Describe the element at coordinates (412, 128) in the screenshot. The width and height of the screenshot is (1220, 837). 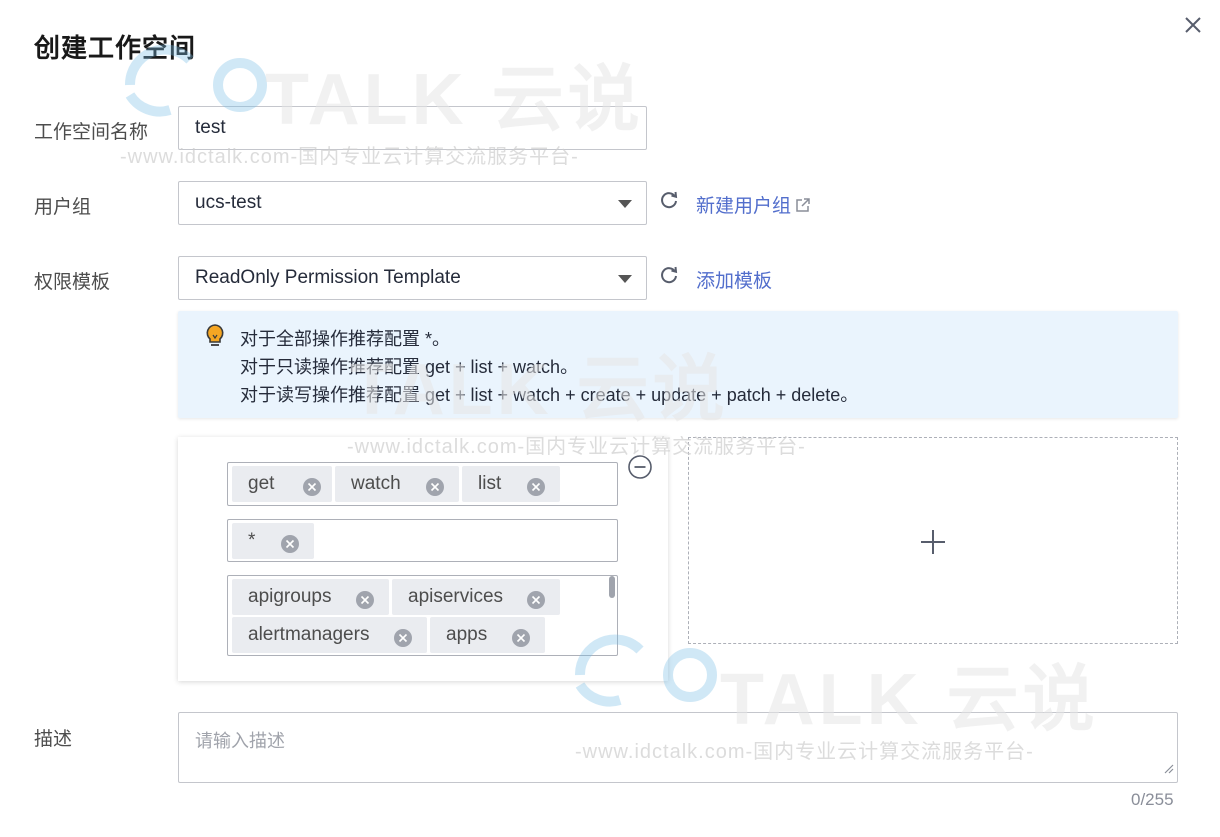
I see `workspace-name-input: test` at that location.